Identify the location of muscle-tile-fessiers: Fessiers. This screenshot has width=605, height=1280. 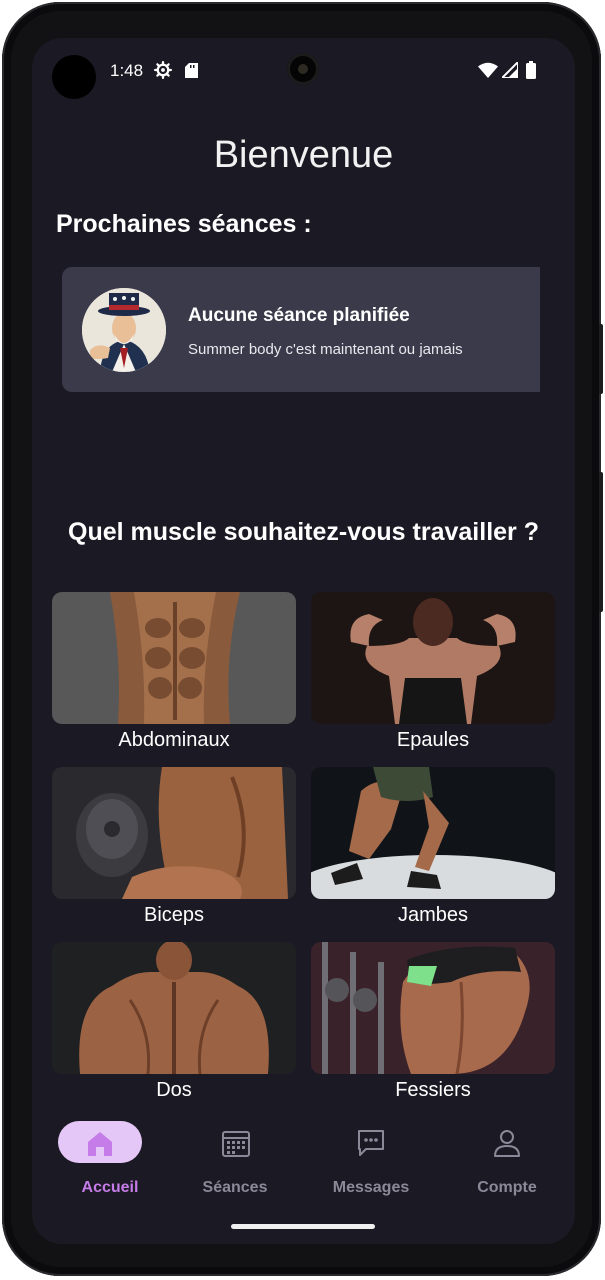
(433, 1026).